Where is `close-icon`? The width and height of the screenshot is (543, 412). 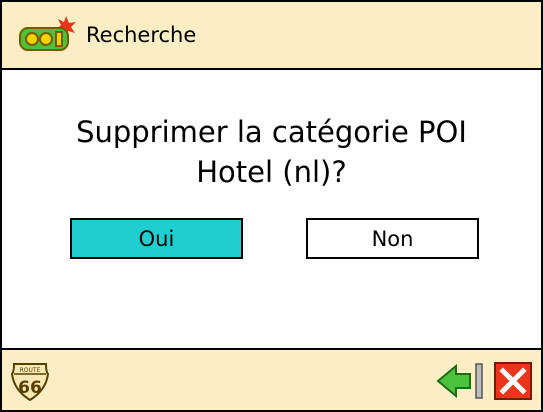
close-icon is located at coordinates (513, 381).